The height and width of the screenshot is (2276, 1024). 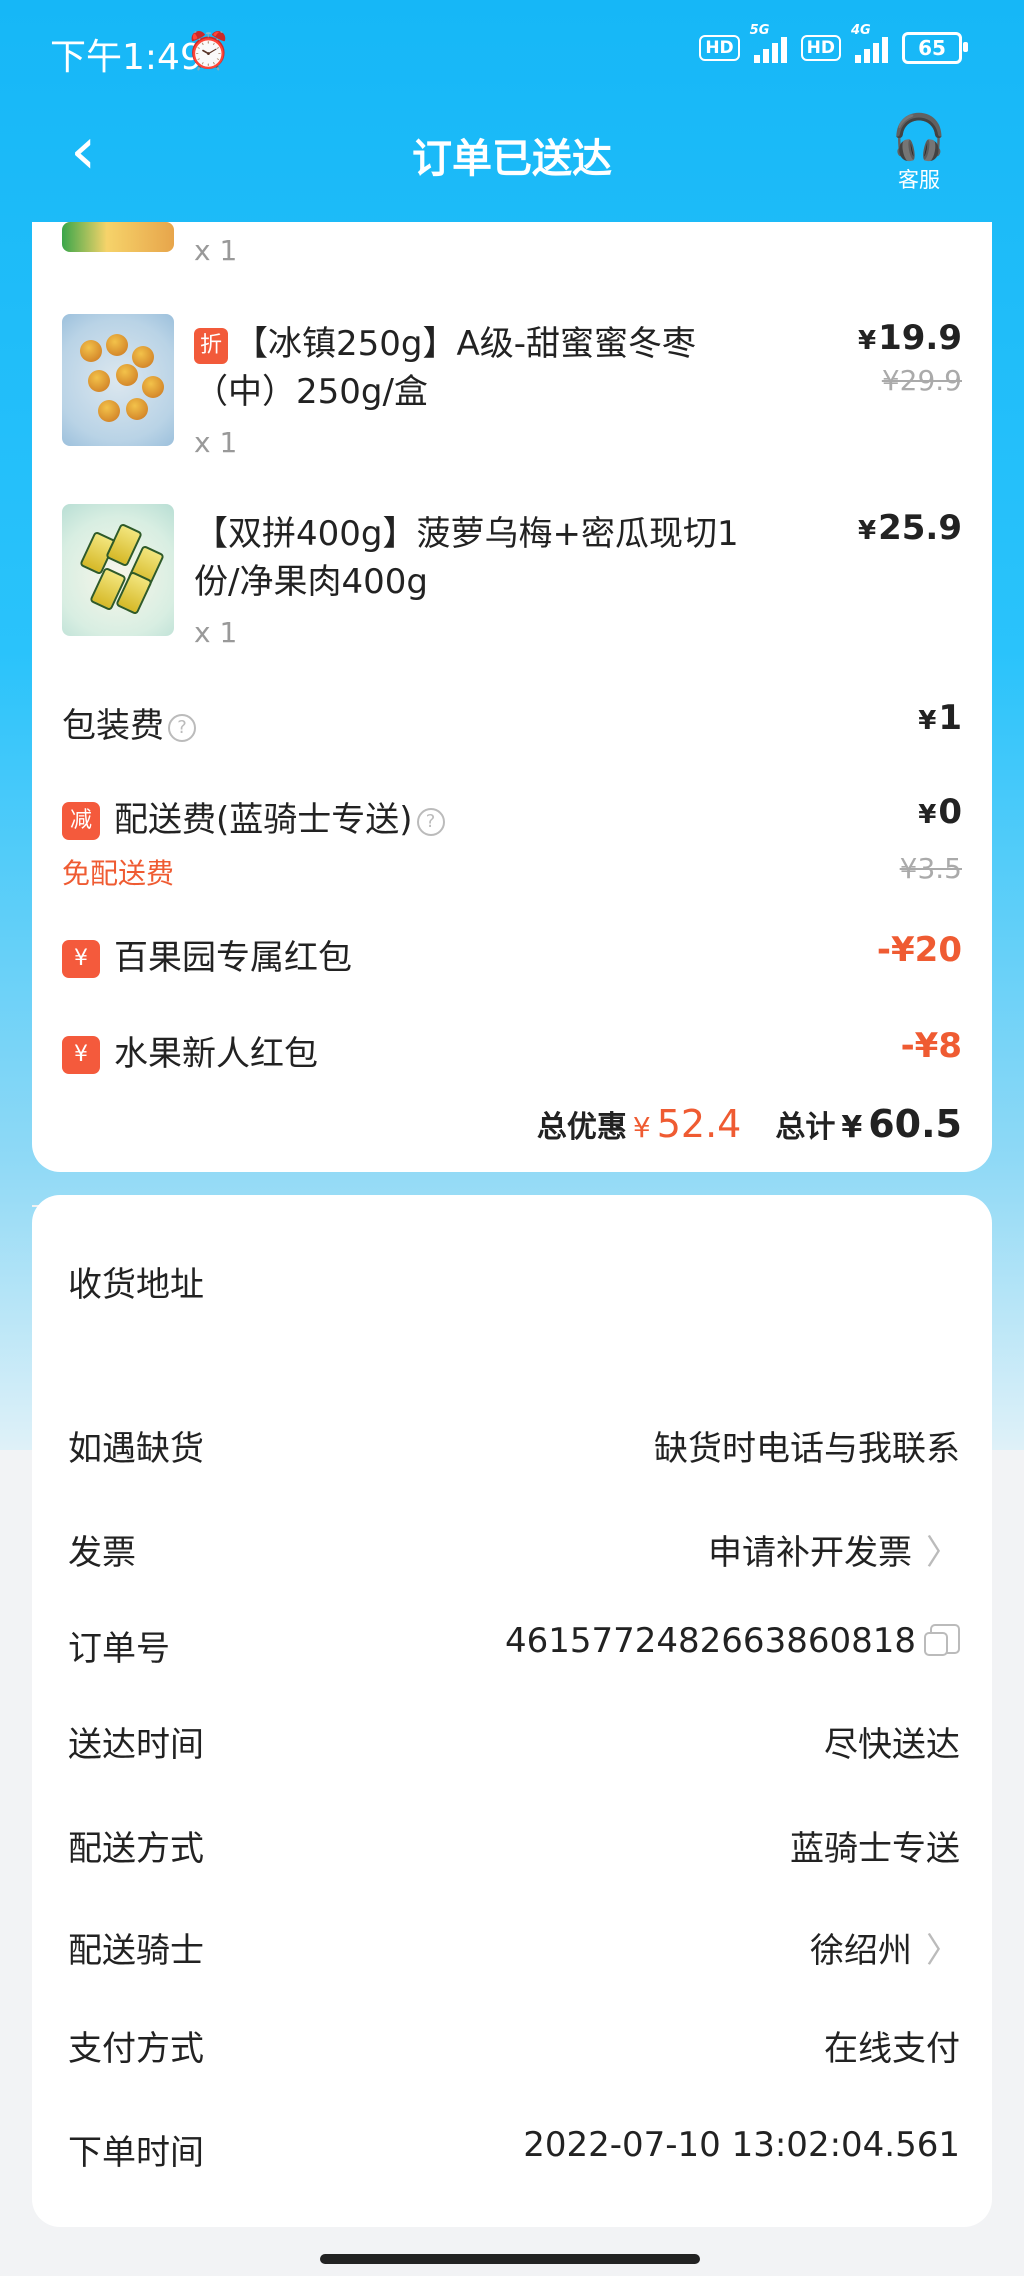 What do you see at coordinates (869, 43) in the screenshot?
I see `signal-icon: 4G` at bounding box center [869, 43].